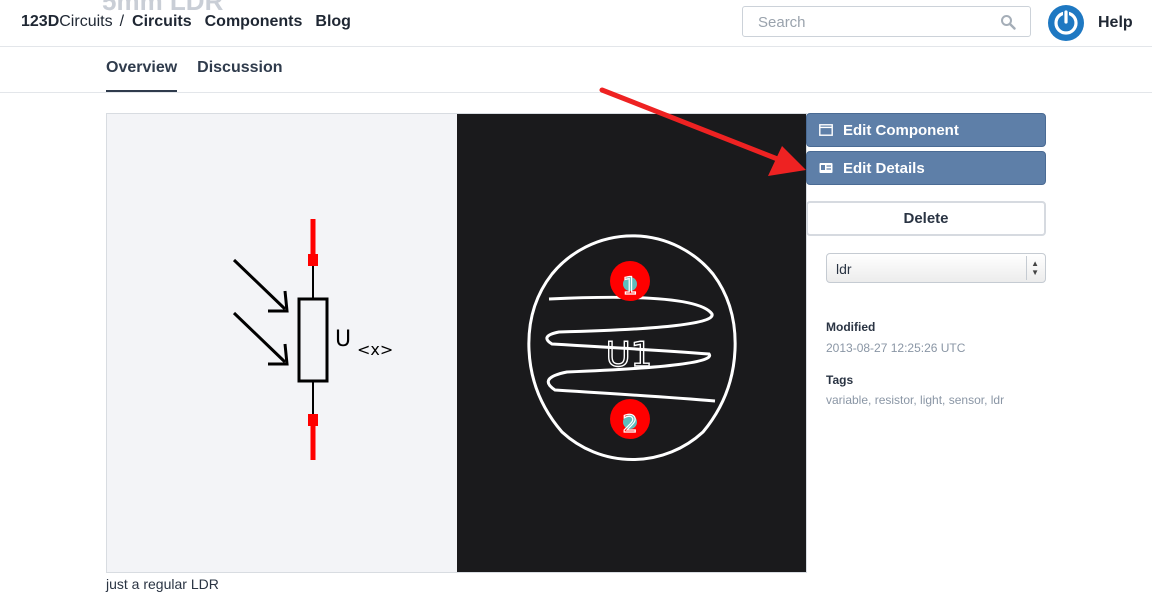 The image size is (1152, 592). I want to click on annotation-arrow, so click(702, 131).